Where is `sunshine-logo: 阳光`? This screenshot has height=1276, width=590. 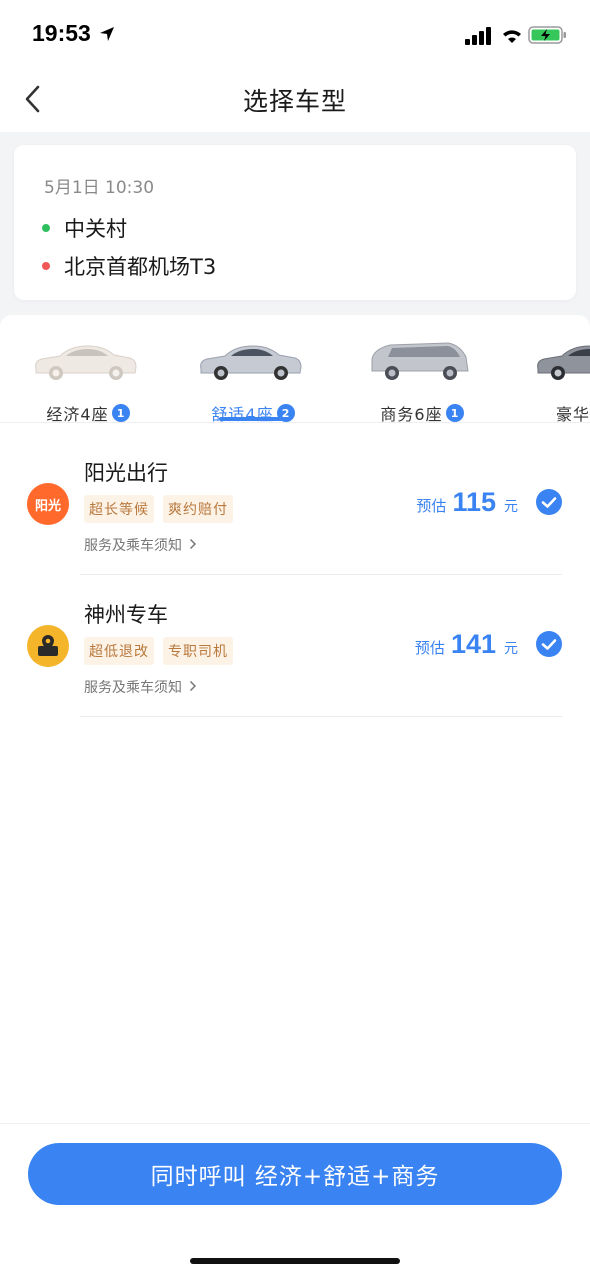 sunshine-logo: 阳光 is located at coordinates (48, 504).